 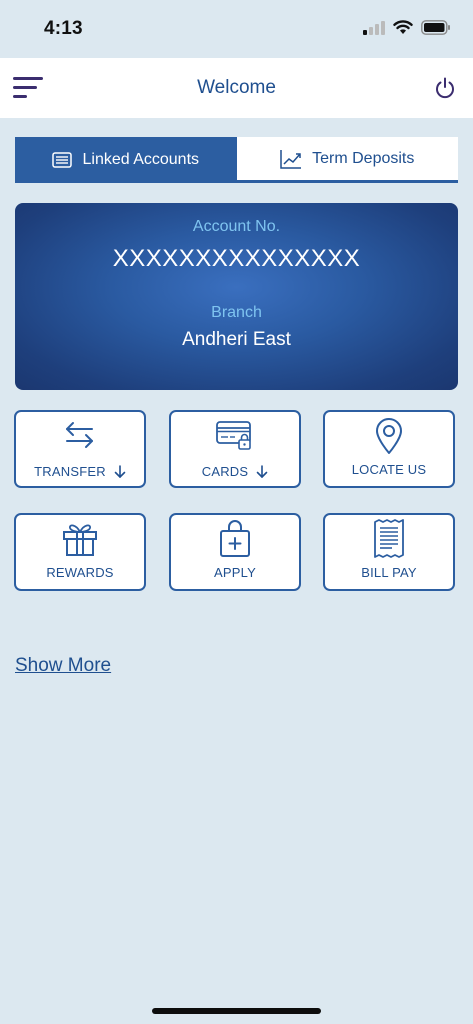 What do you see at coordinates (445, 88) in the screenshot?
I see `power-icon` at bounding box center [445, 88].